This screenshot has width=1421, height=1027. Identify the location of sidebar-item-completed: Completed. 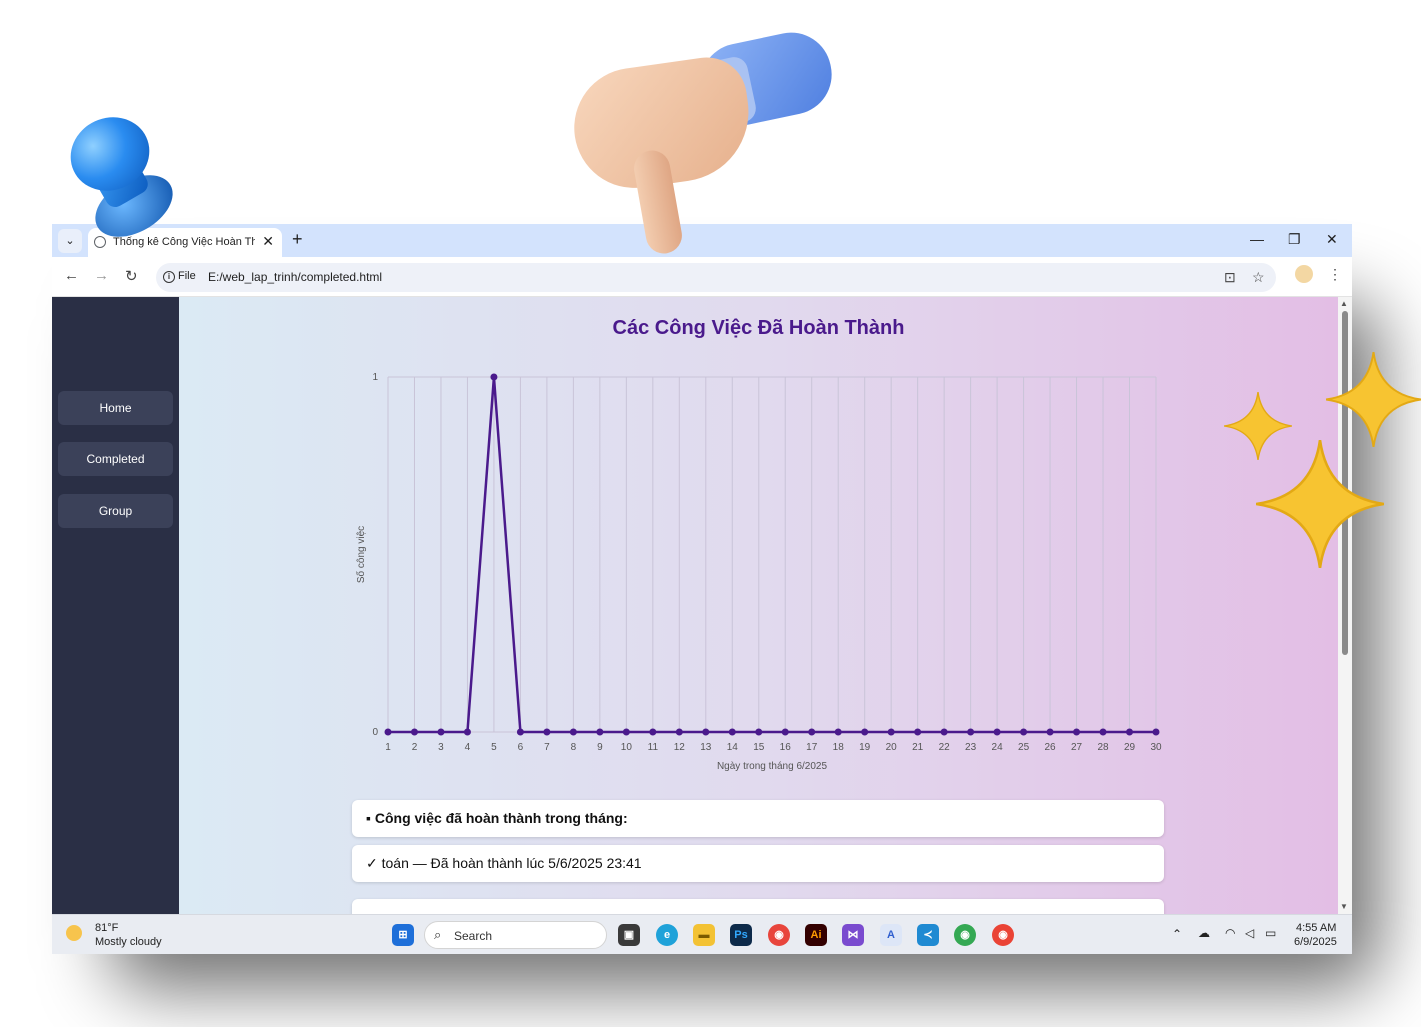
(115, 459).